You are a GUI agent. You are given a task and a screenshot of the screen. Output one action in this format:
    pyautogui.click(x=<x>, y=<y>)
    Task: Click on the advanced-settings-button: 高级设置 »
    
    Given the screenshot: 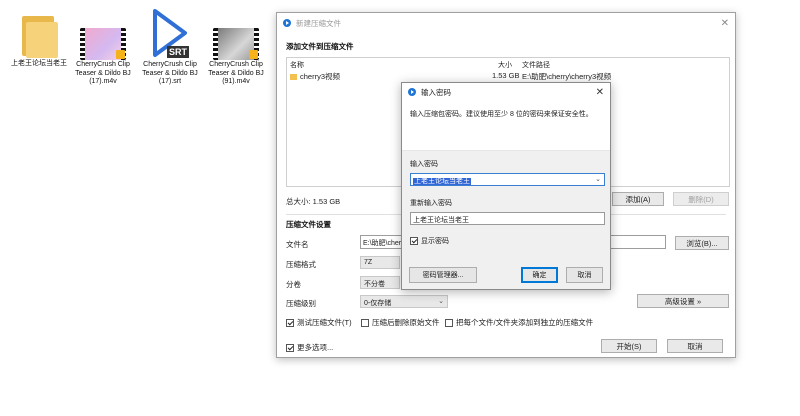 What is the action you would take?
    pyautogui.click(x=683, y=301)
    